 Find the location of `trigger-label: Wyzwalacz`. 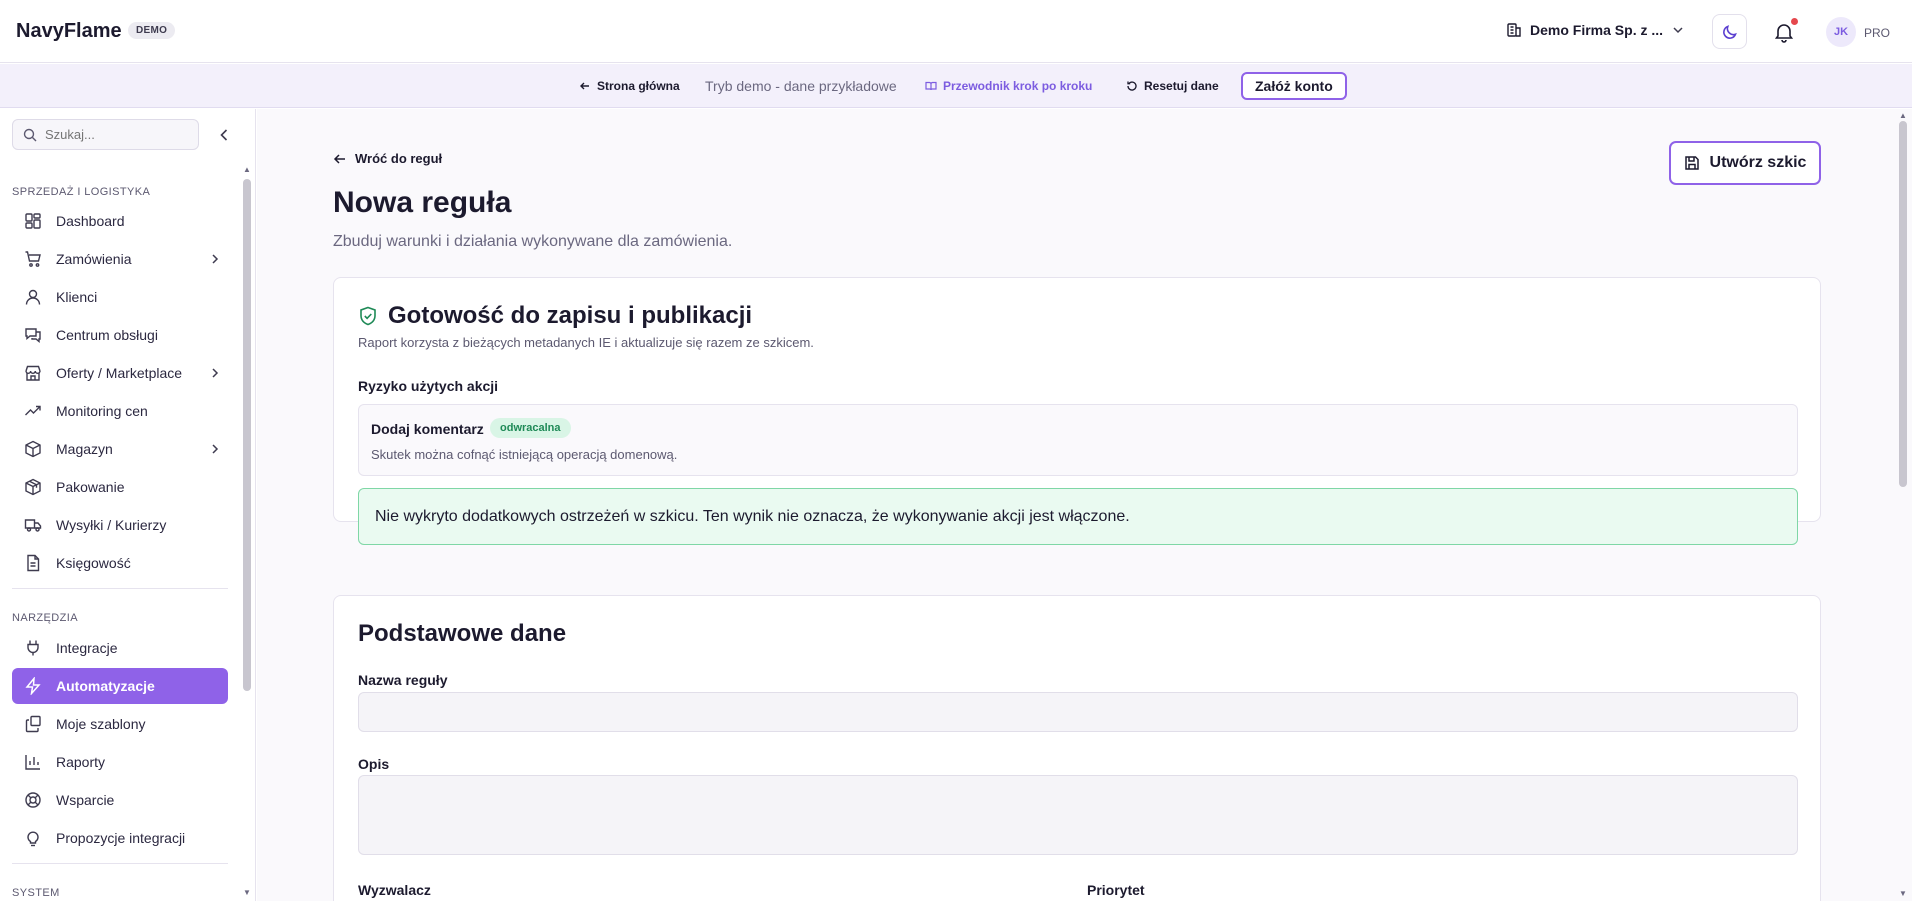

trigger-label: Wyzwalacz is located at coordinates (394, 890).